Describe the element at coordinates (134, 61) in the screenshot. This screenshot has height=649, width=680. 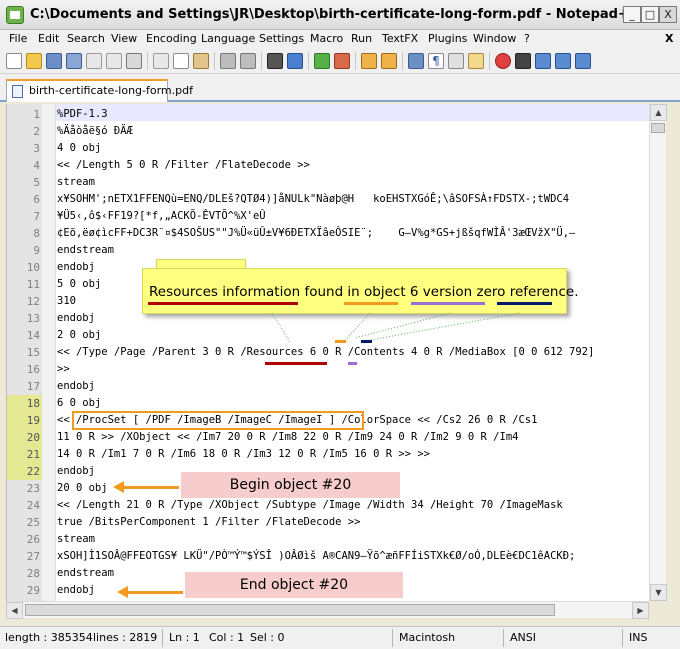
I see `print-icon` at that location.